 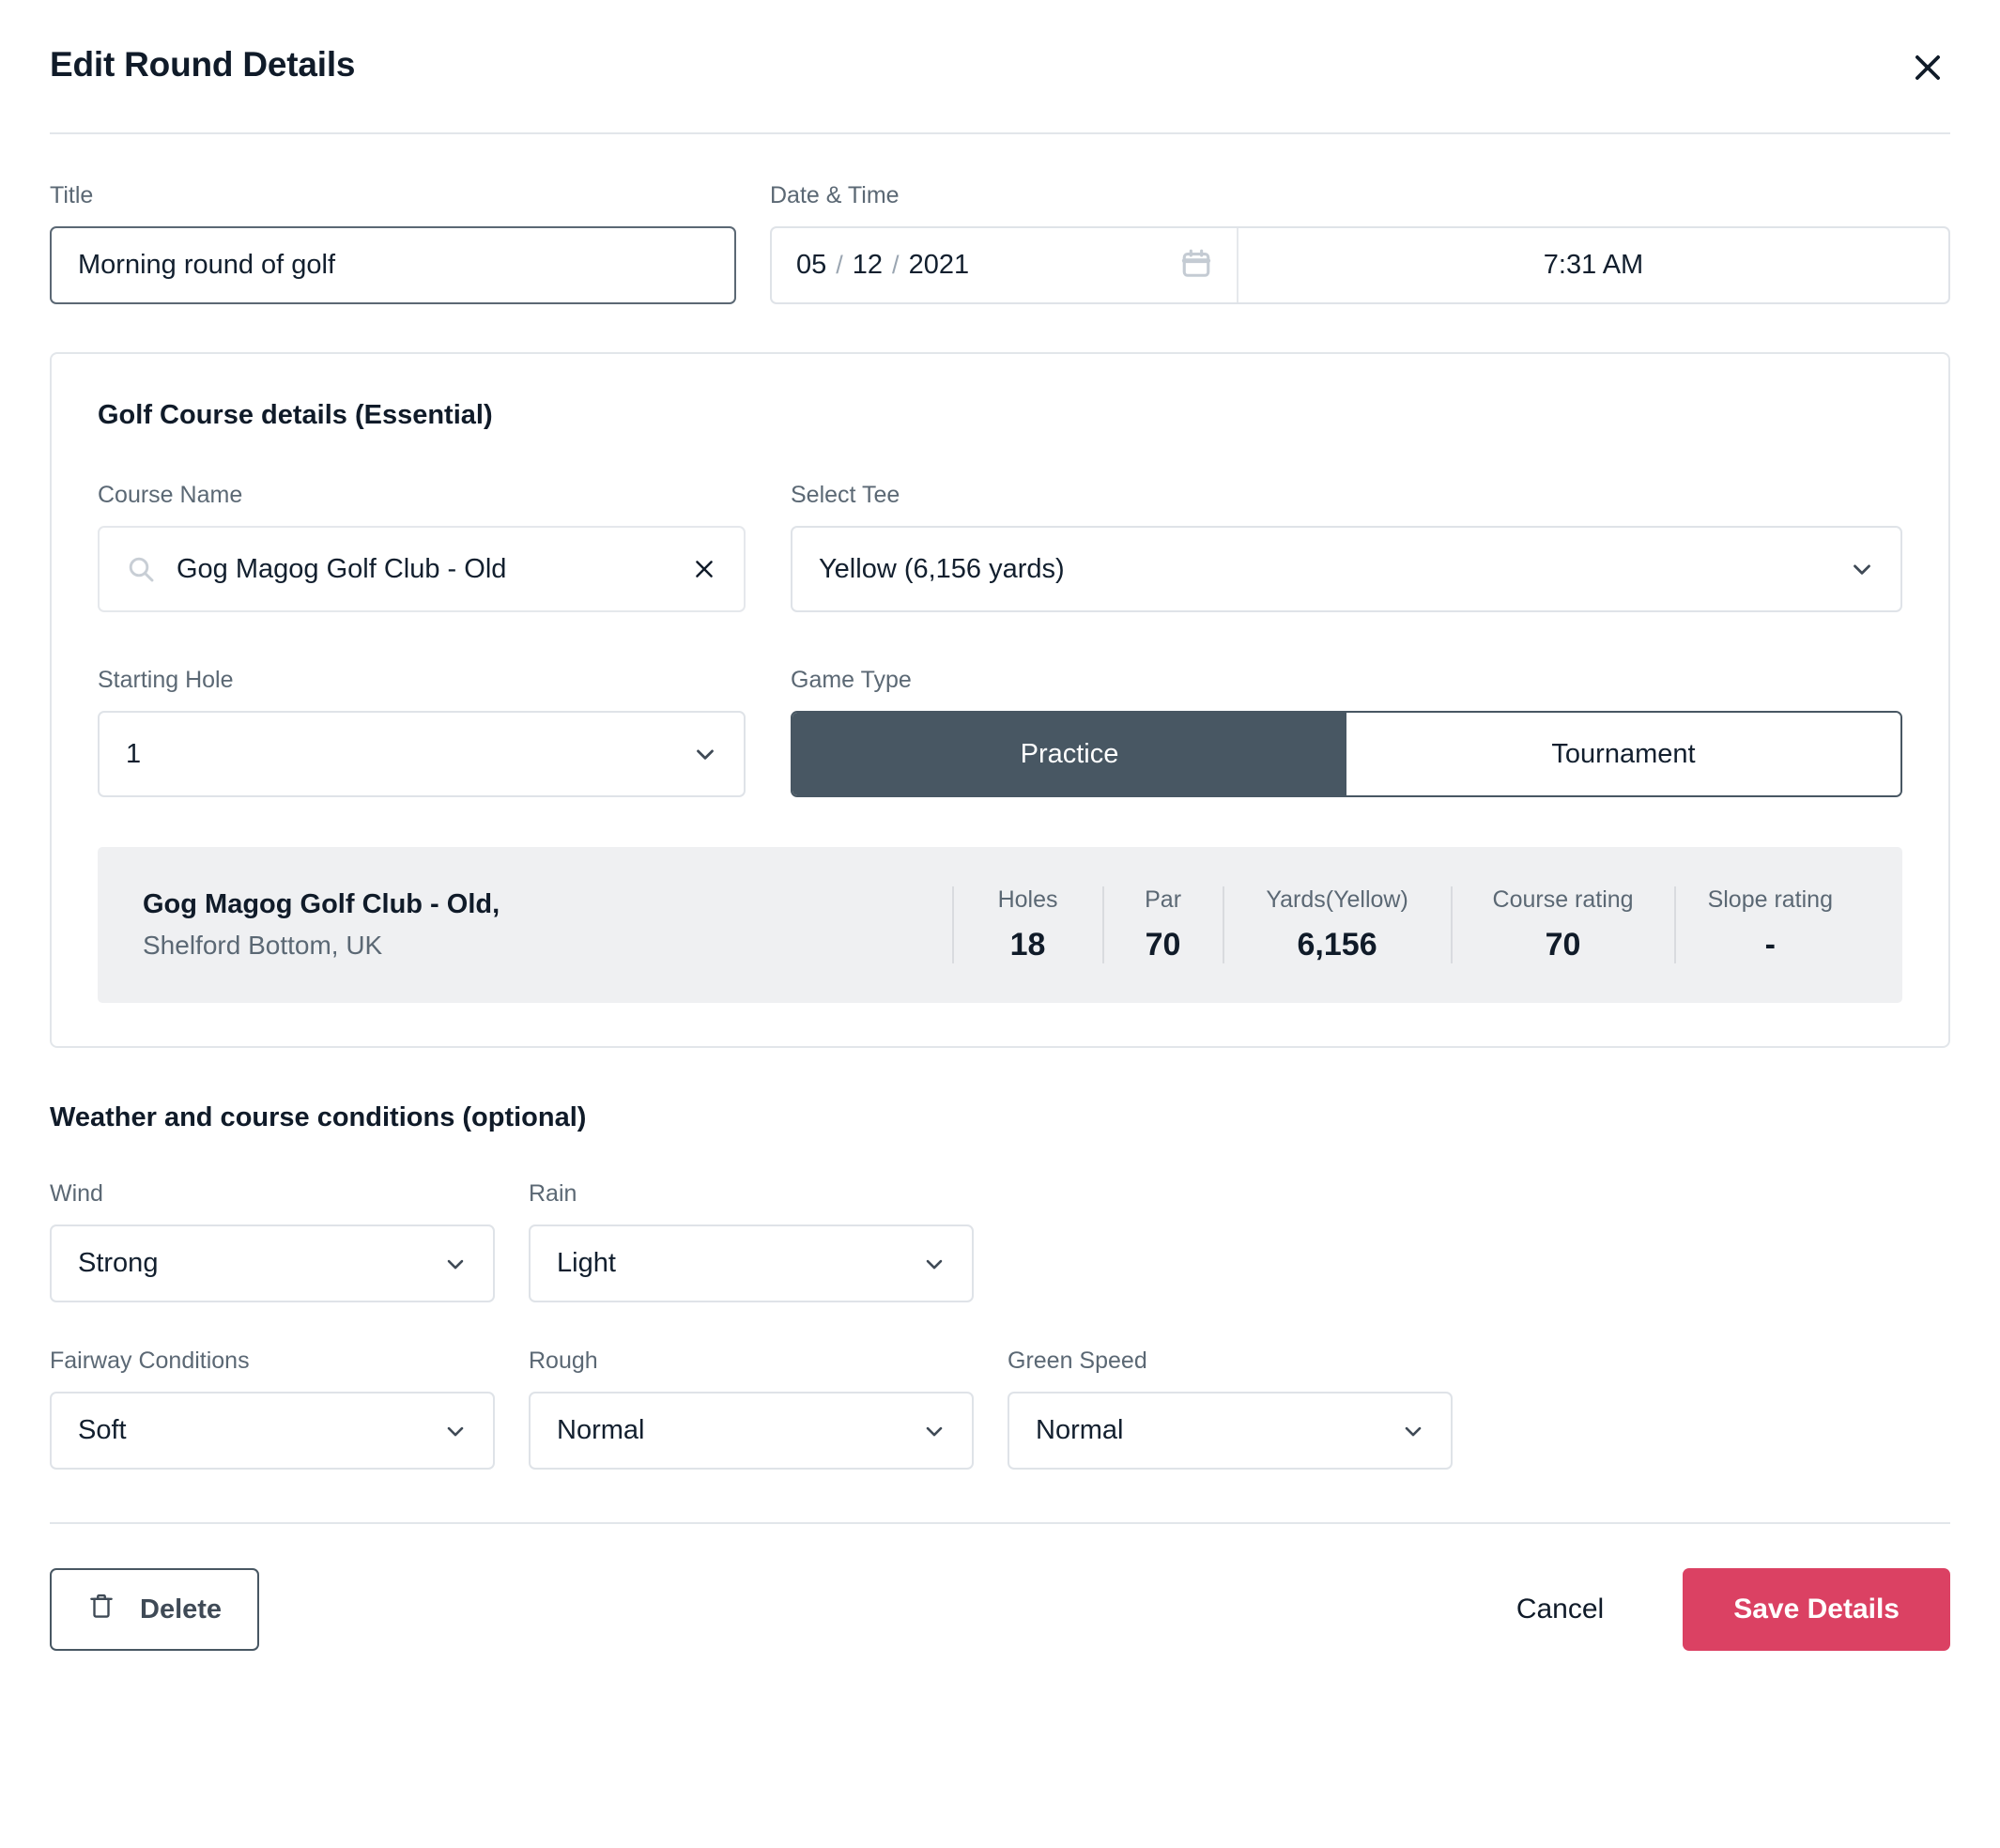 What do you see at coordinates (263, 945) in the screenshot?
I see `course-summary-location: Shelford Bottom, UK` at bounding box center [263, 945].